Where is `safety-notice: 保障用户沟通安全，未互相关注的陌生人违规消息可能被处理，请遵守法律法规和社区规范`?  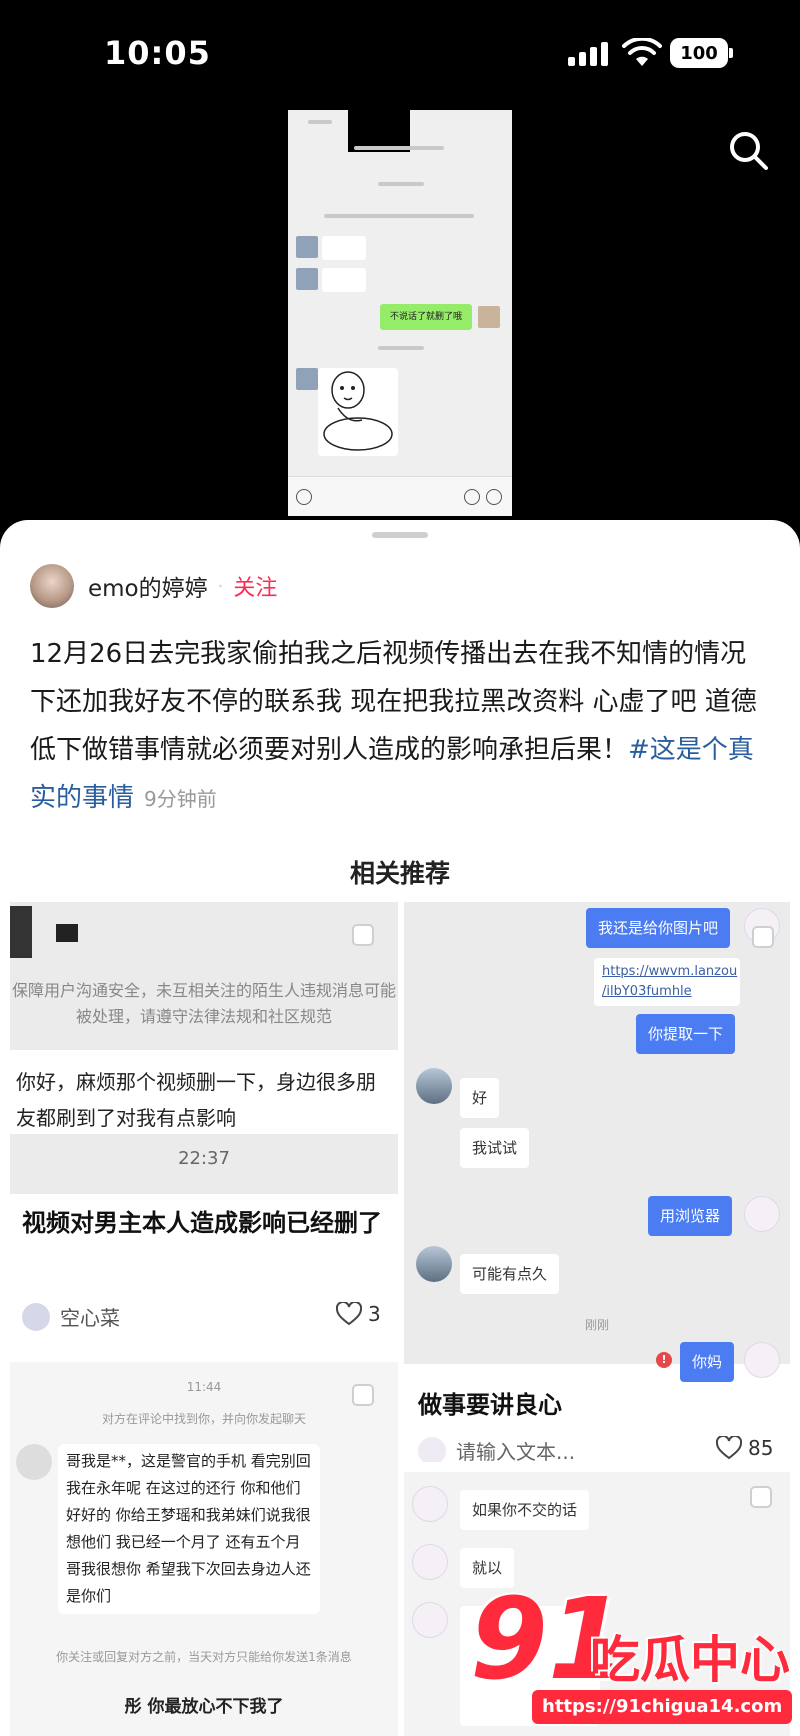 safety-notice: 保障用户沟通安全，未互相关注的陌生人违规消息可能被处理，请遵守法律法规和社区规范 is located at coordinates (203, 1003).